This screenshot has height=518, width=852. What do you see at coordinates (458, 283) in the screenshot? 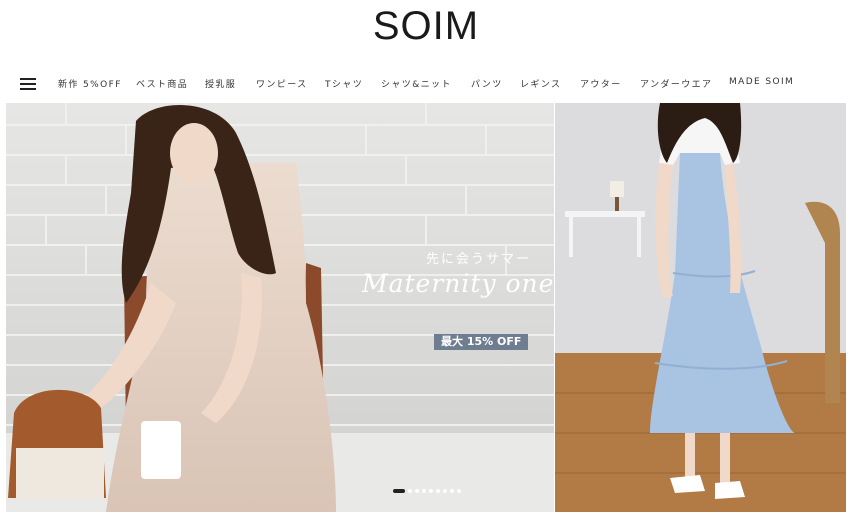
I see `hero-script-title: Maternity onepiece` at bounding box center [458, 283].